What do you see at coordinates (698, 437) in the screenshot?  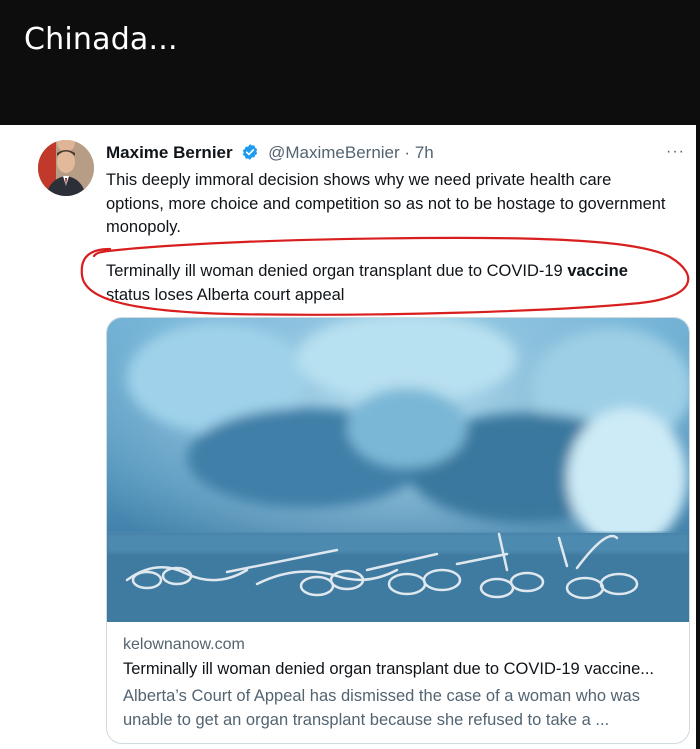 I see `right-edge` at bounding box center [698, 437].